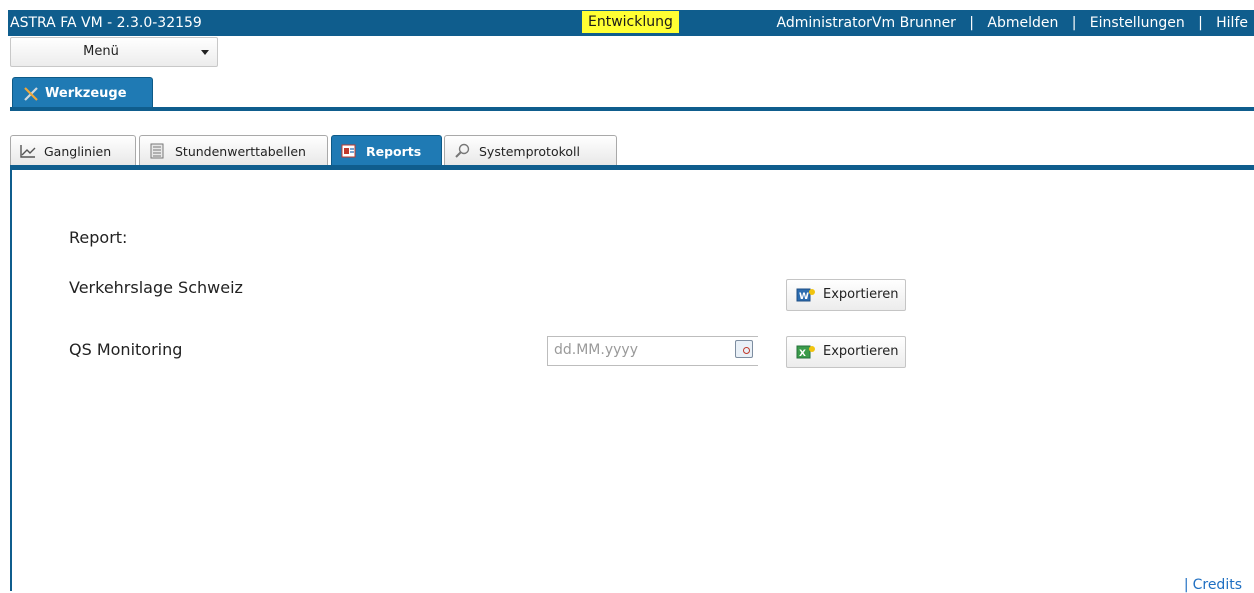  What do you see at coordinates (1137, 23) in the screenshot?
I see `settings-link: Einstellungen` at bounding box center [1137, 23].